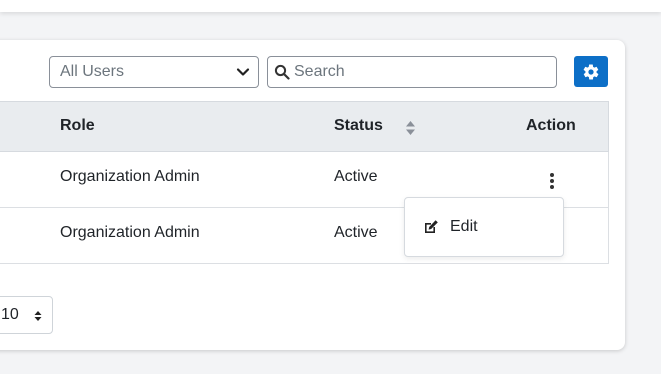 This screenshot has width=661, height=374. Describe the element at coordinates (38, 316) in the screenshot. I see `sort-arrows-icon` at that location.